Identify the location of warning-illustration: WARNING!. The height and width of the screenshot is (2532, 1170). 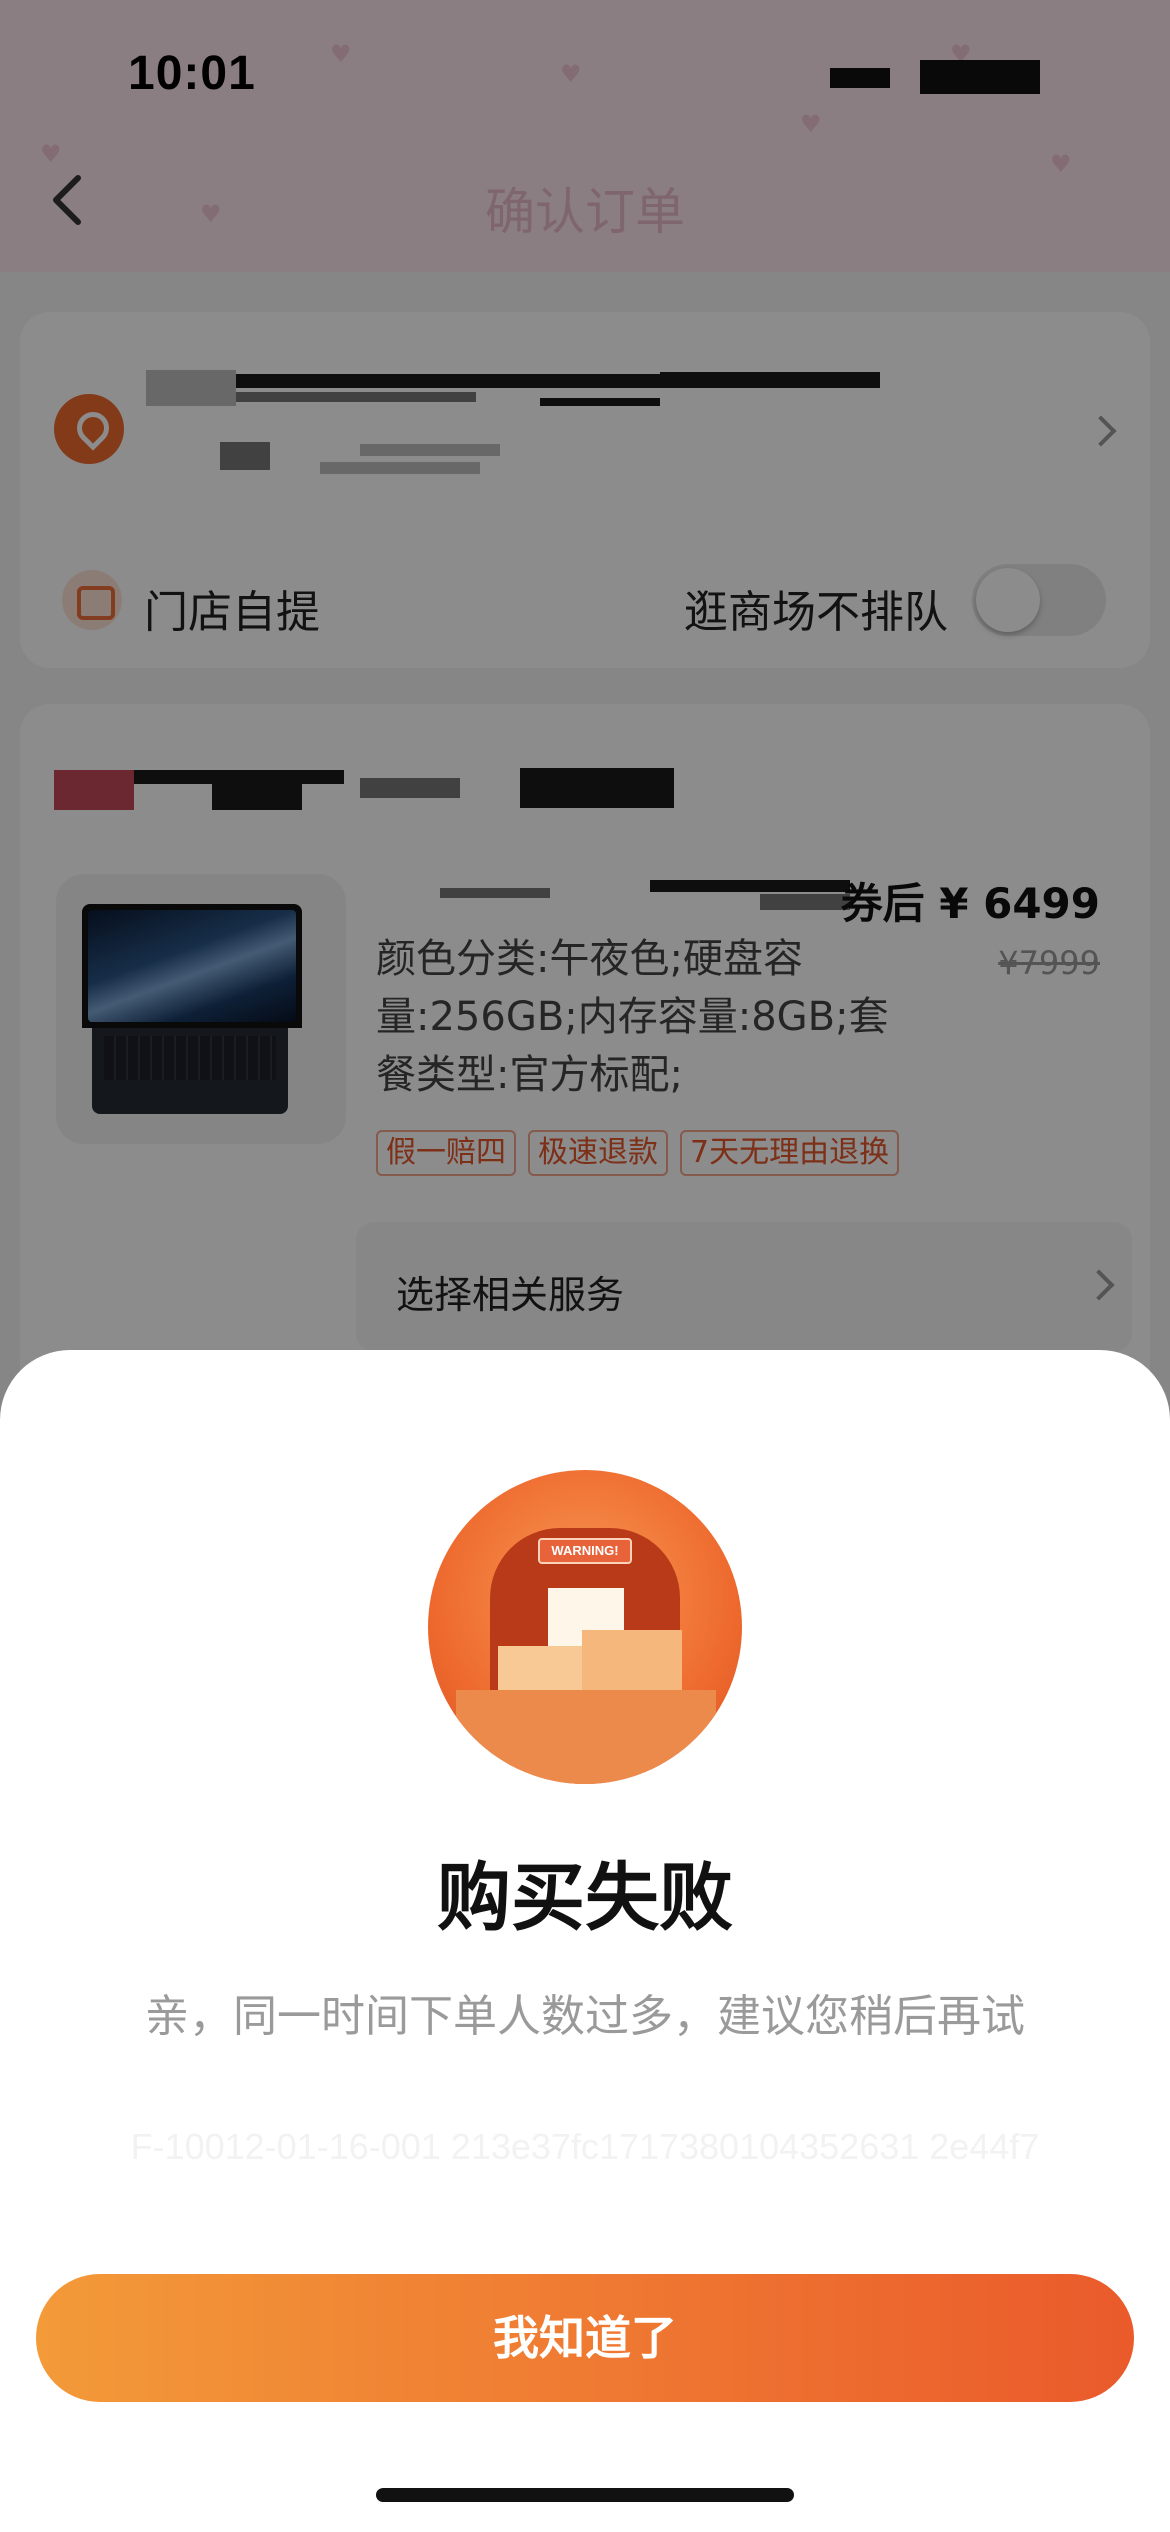
(585, 1627).